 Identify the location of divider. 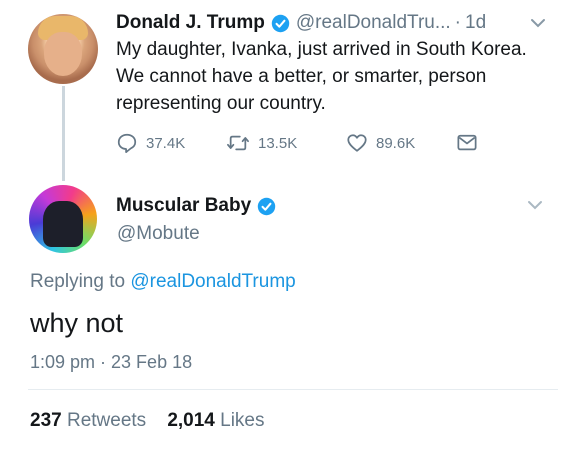
(293, 389).